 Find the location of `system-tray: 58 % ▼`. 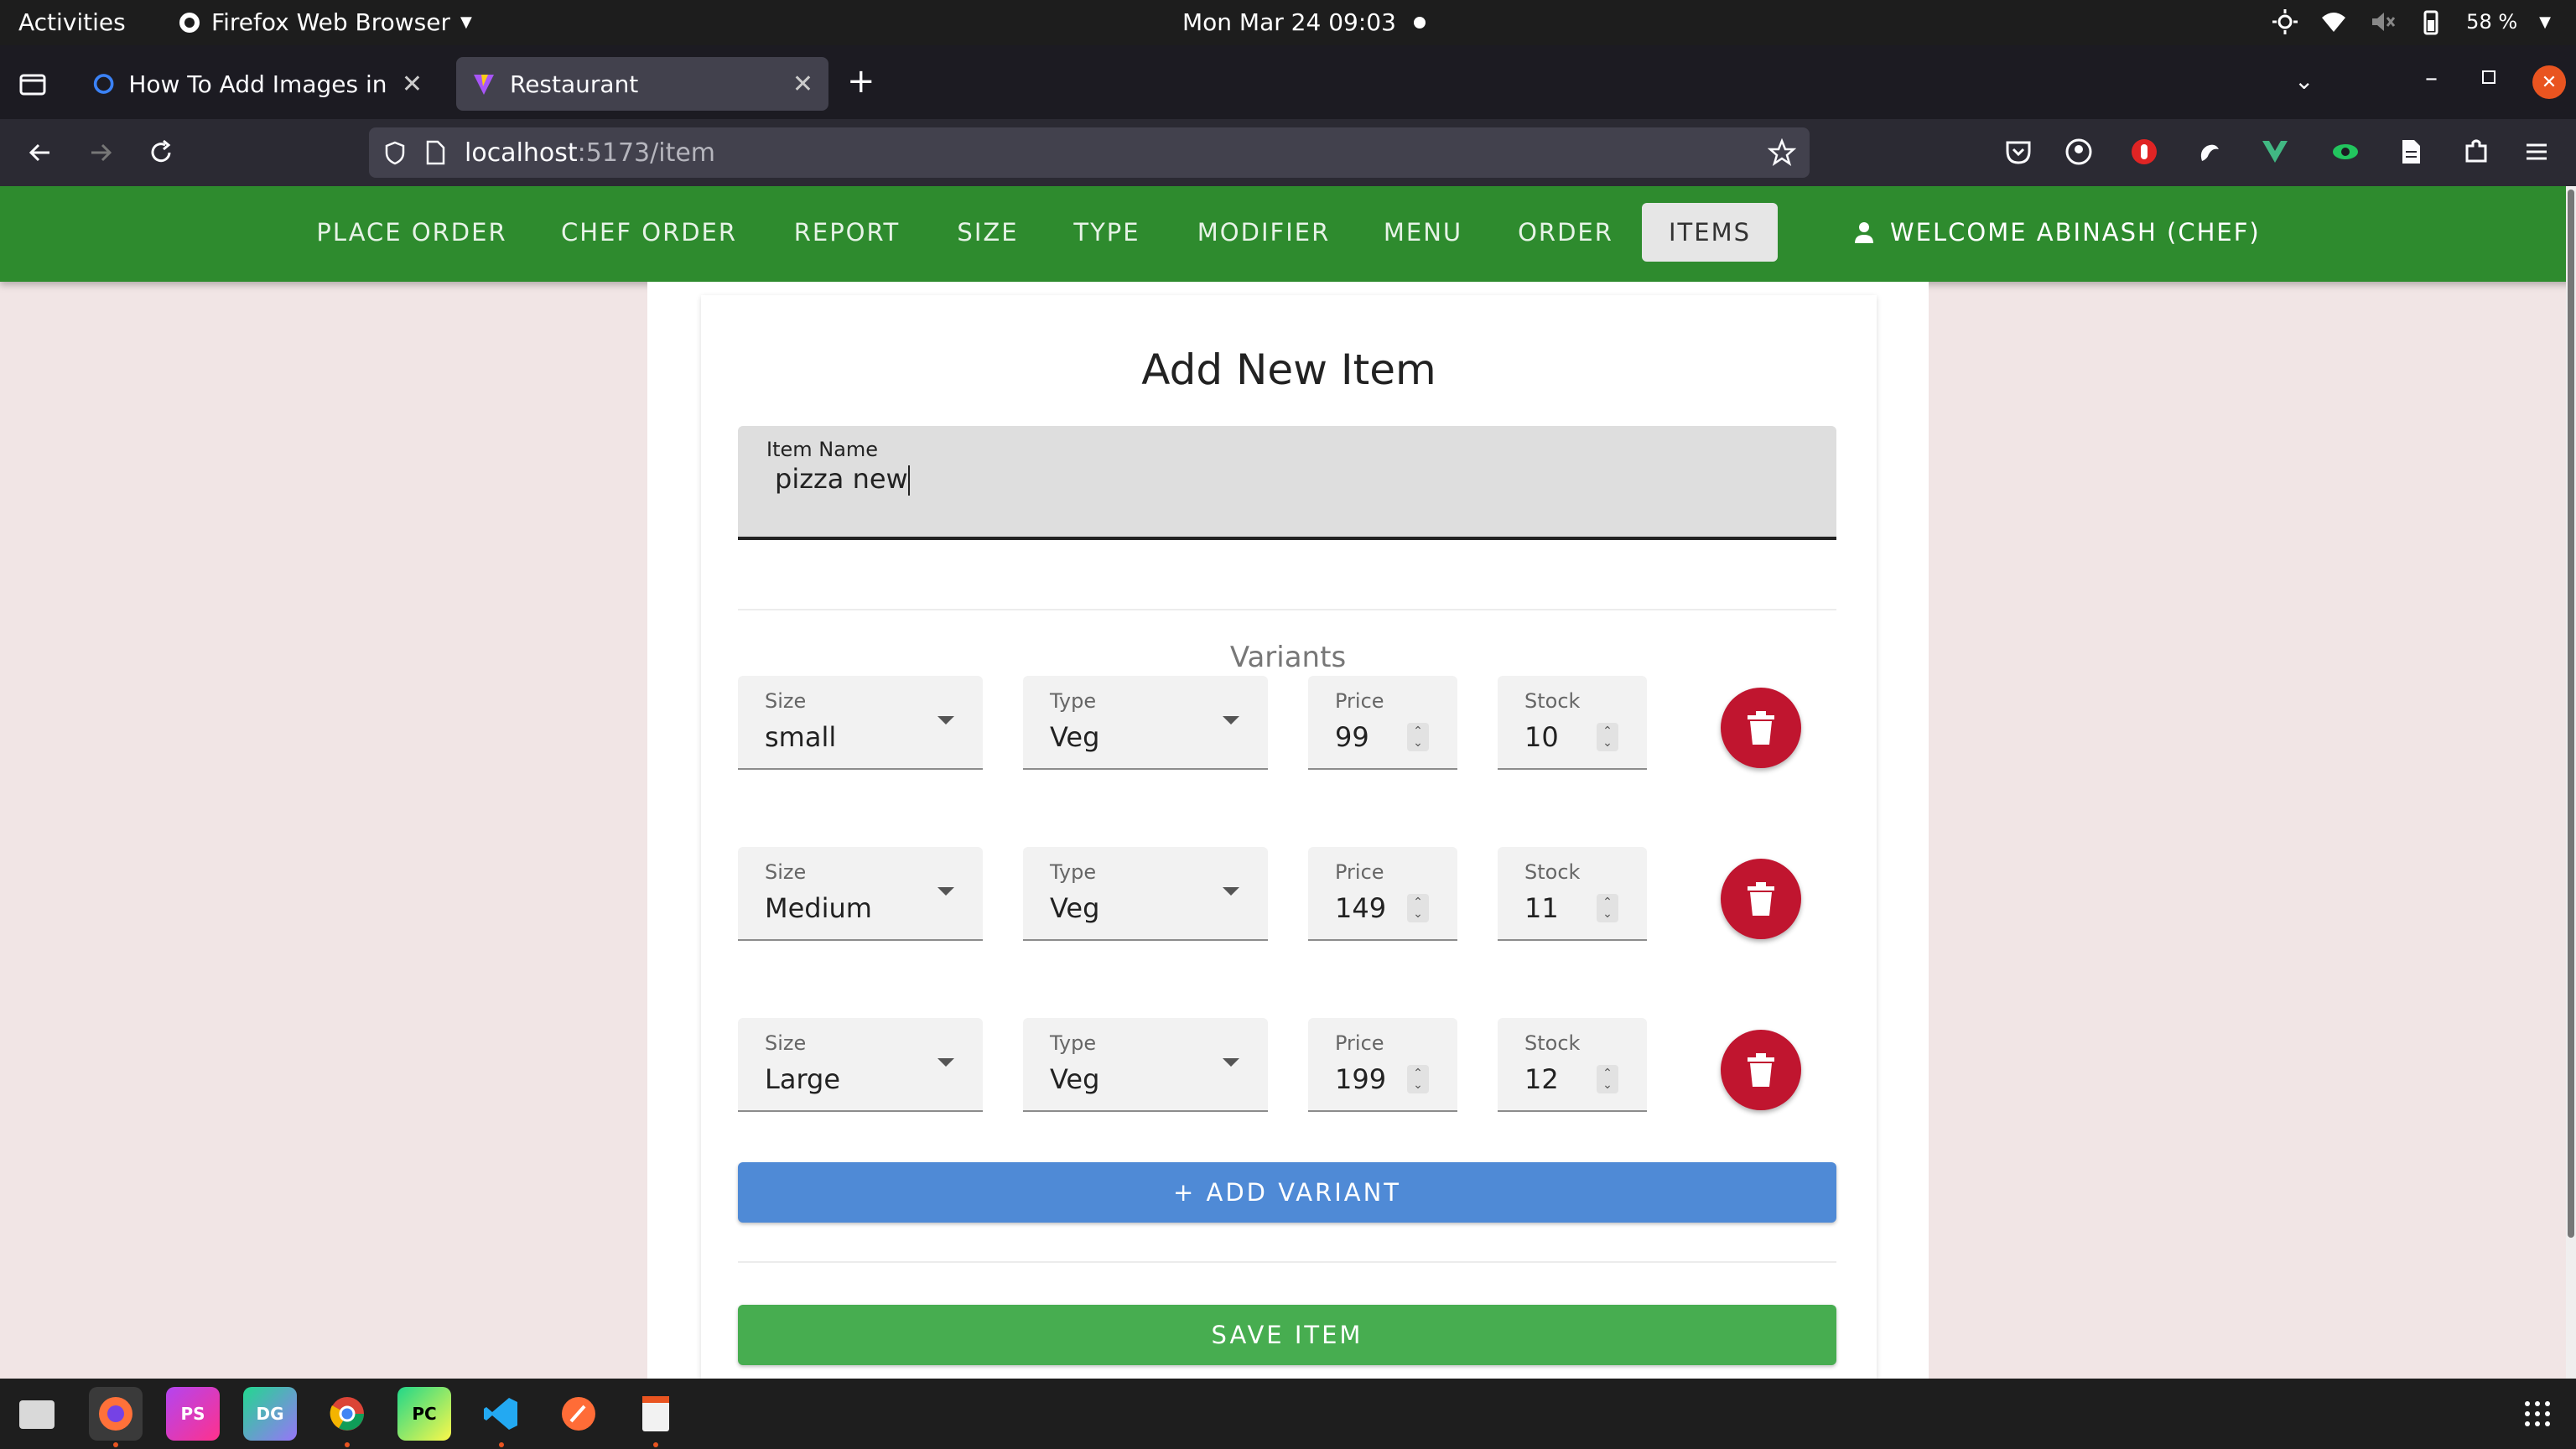

system-tray: 58 % ▼ is located at coordinates (2411, 21).